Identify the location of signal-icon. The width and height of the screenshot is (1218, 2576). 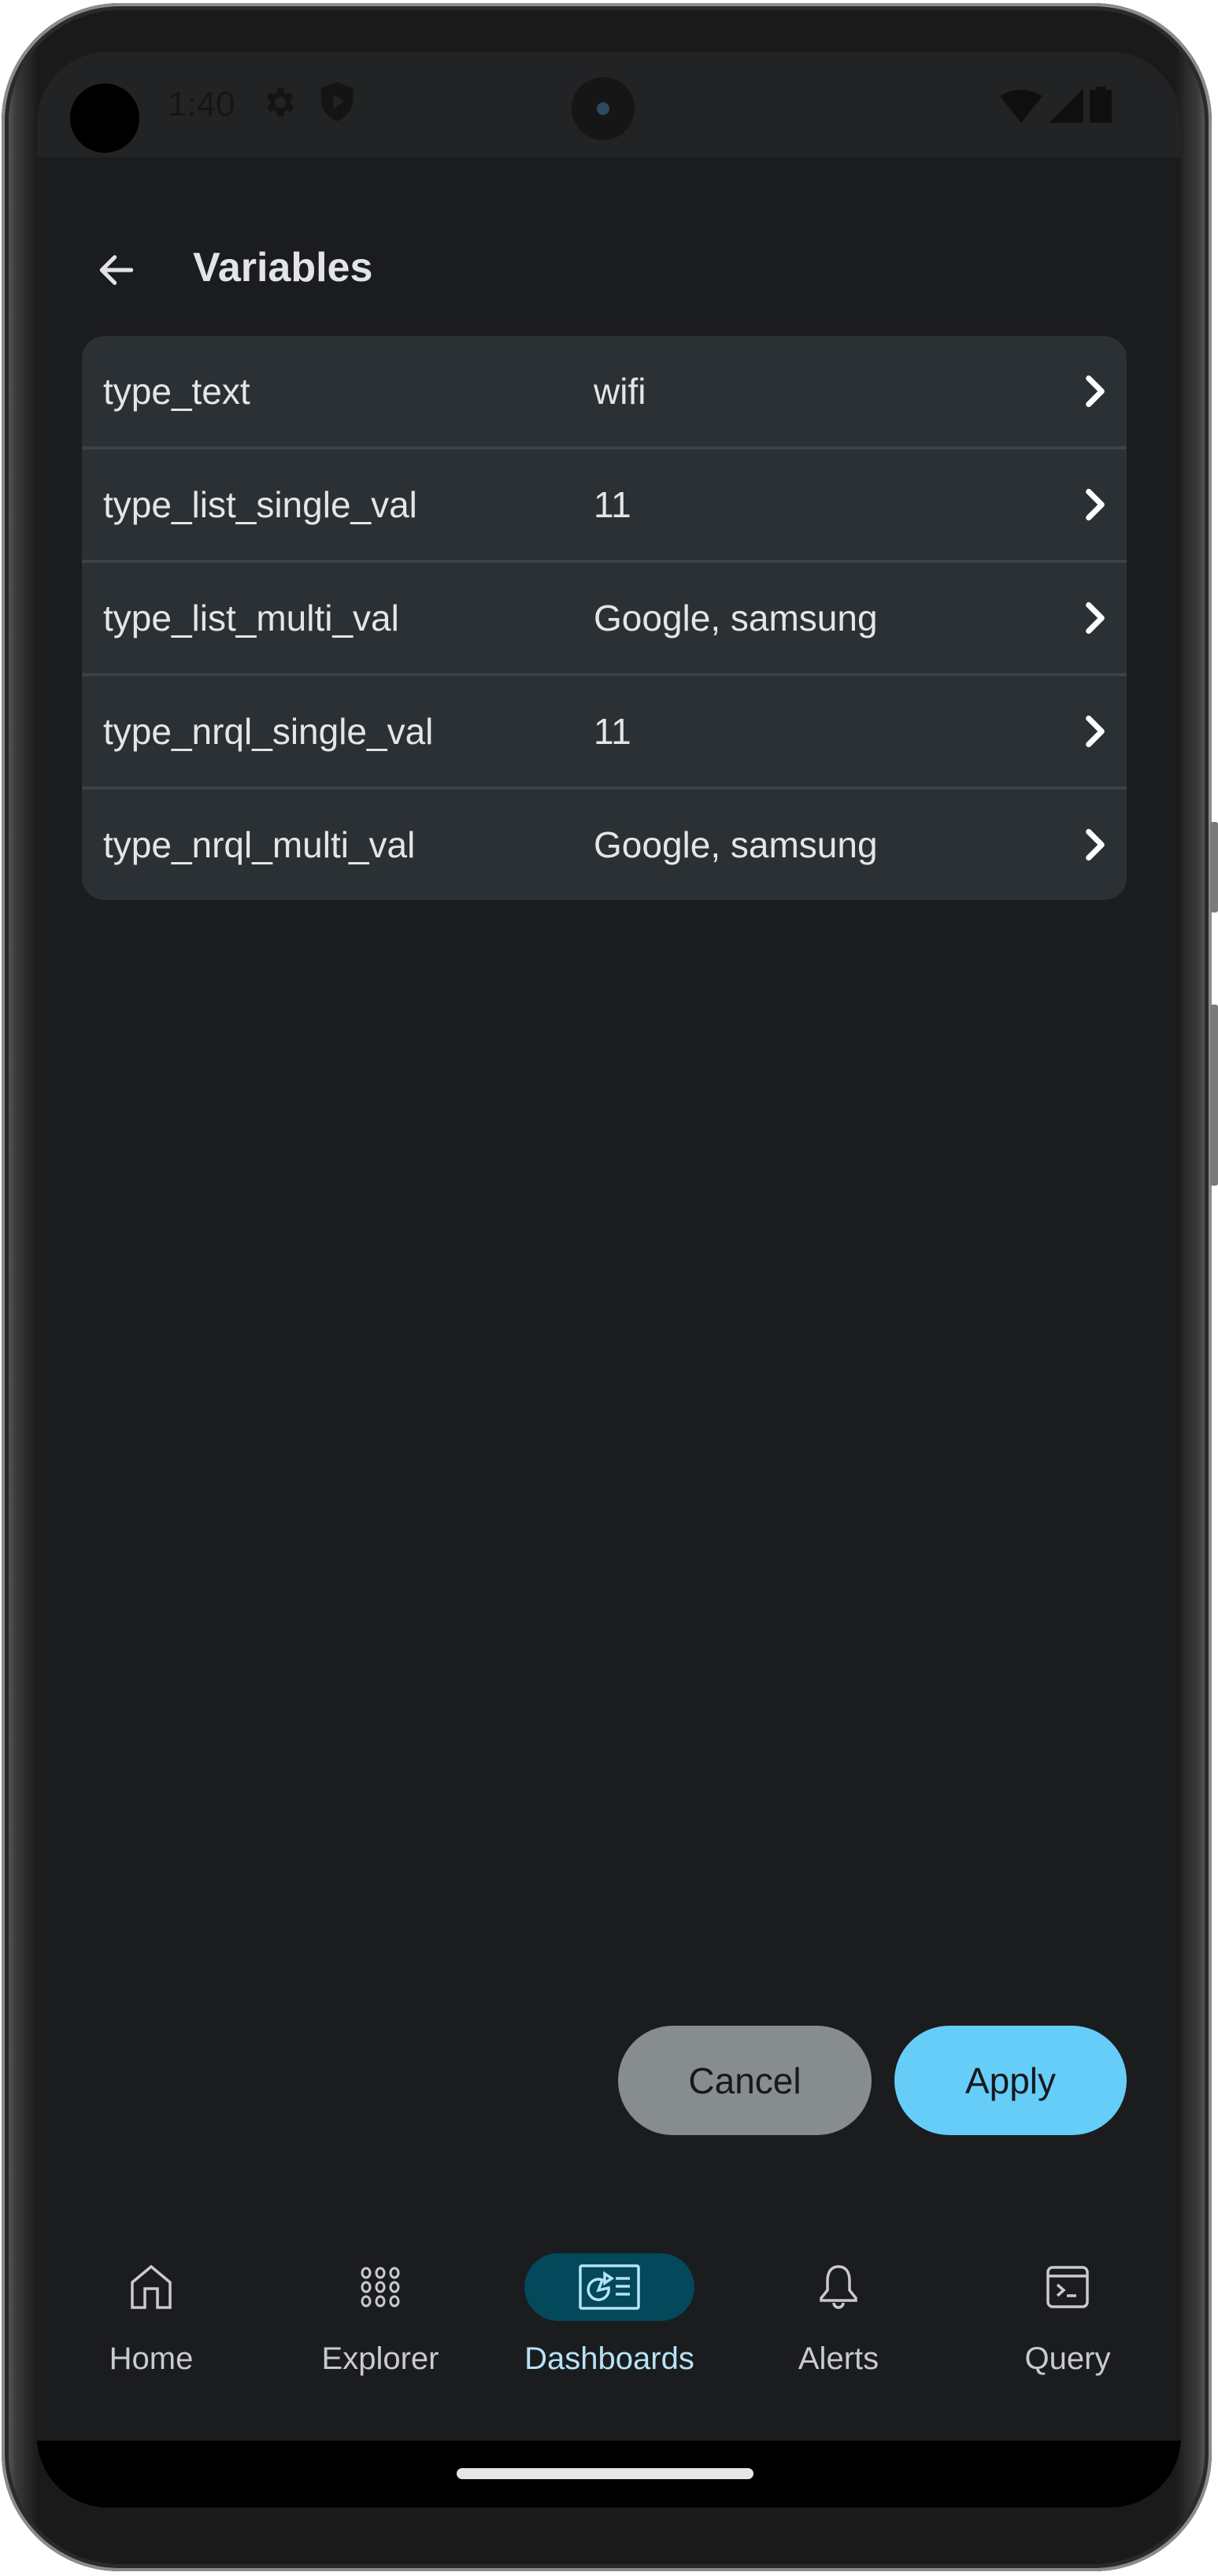
(1066, 105).